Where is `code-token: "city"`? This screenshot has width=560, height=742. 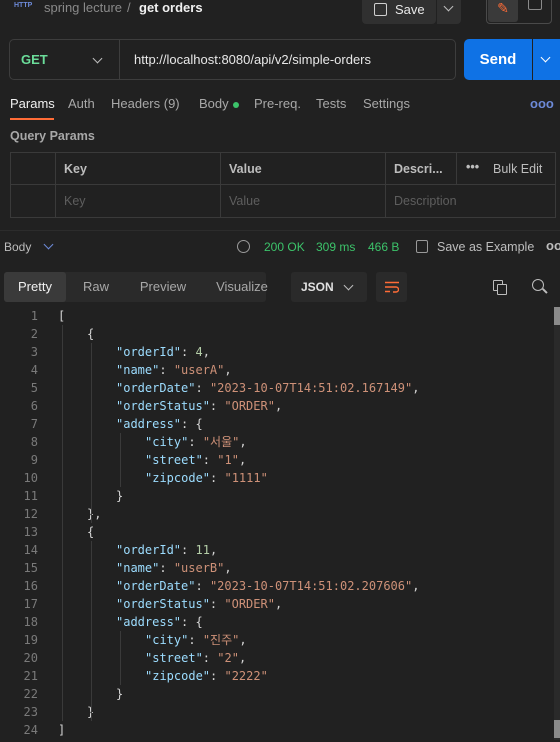 code-token: "city" is located at coordinates (167, 442).